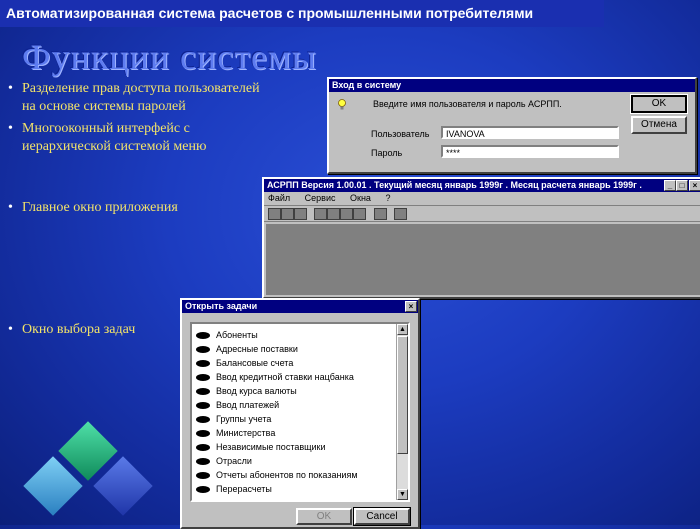  What do you see at coordinates (277, 475) in the screenshot?
I see `list-item: Отчеты абонентов по показаниям` at bounding box center [277, 475].